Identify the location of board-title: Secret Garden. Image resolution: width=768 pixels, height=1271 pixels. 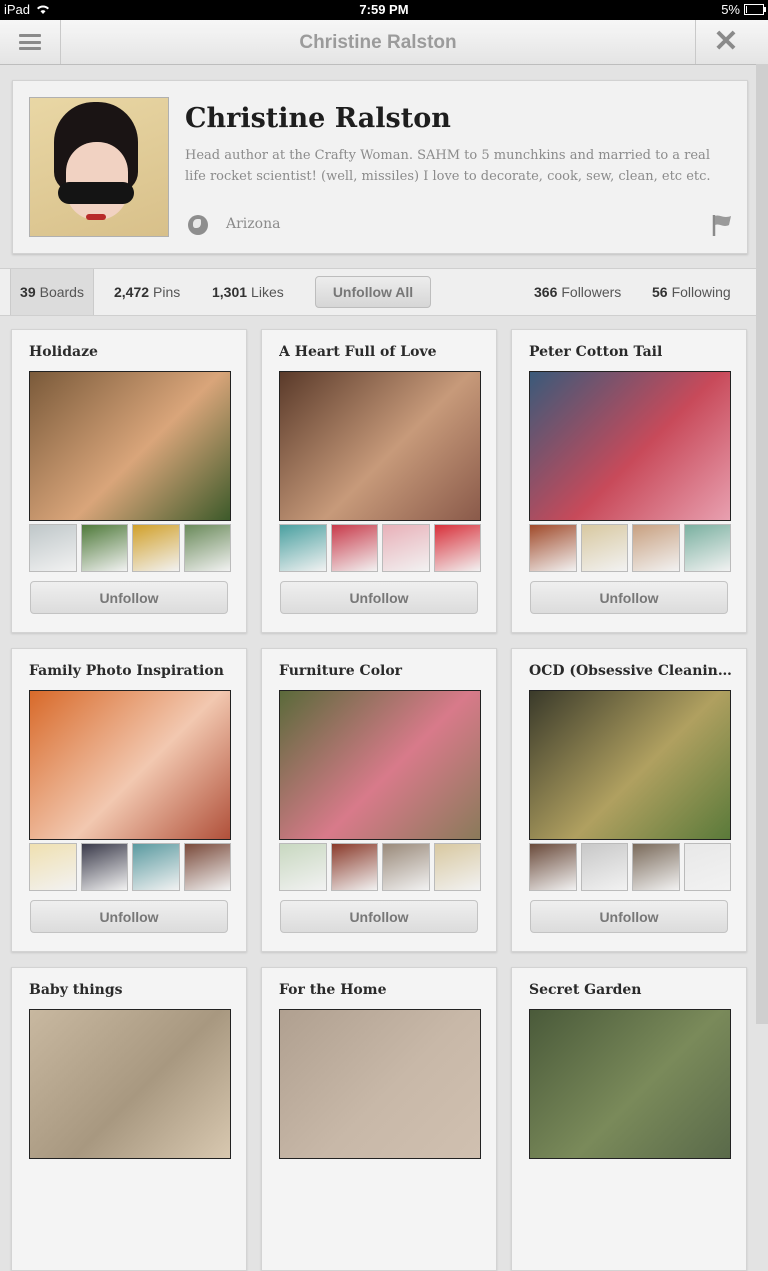
(632, 990).